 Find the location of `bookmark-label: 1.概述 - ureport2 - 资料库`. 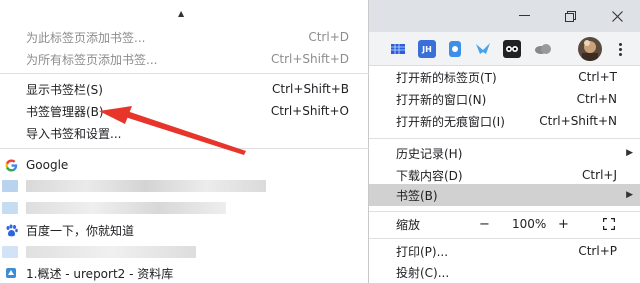

bookmark-label: 1.概述 - ureport2 - 资料库 is located at coordinates (100, 273).